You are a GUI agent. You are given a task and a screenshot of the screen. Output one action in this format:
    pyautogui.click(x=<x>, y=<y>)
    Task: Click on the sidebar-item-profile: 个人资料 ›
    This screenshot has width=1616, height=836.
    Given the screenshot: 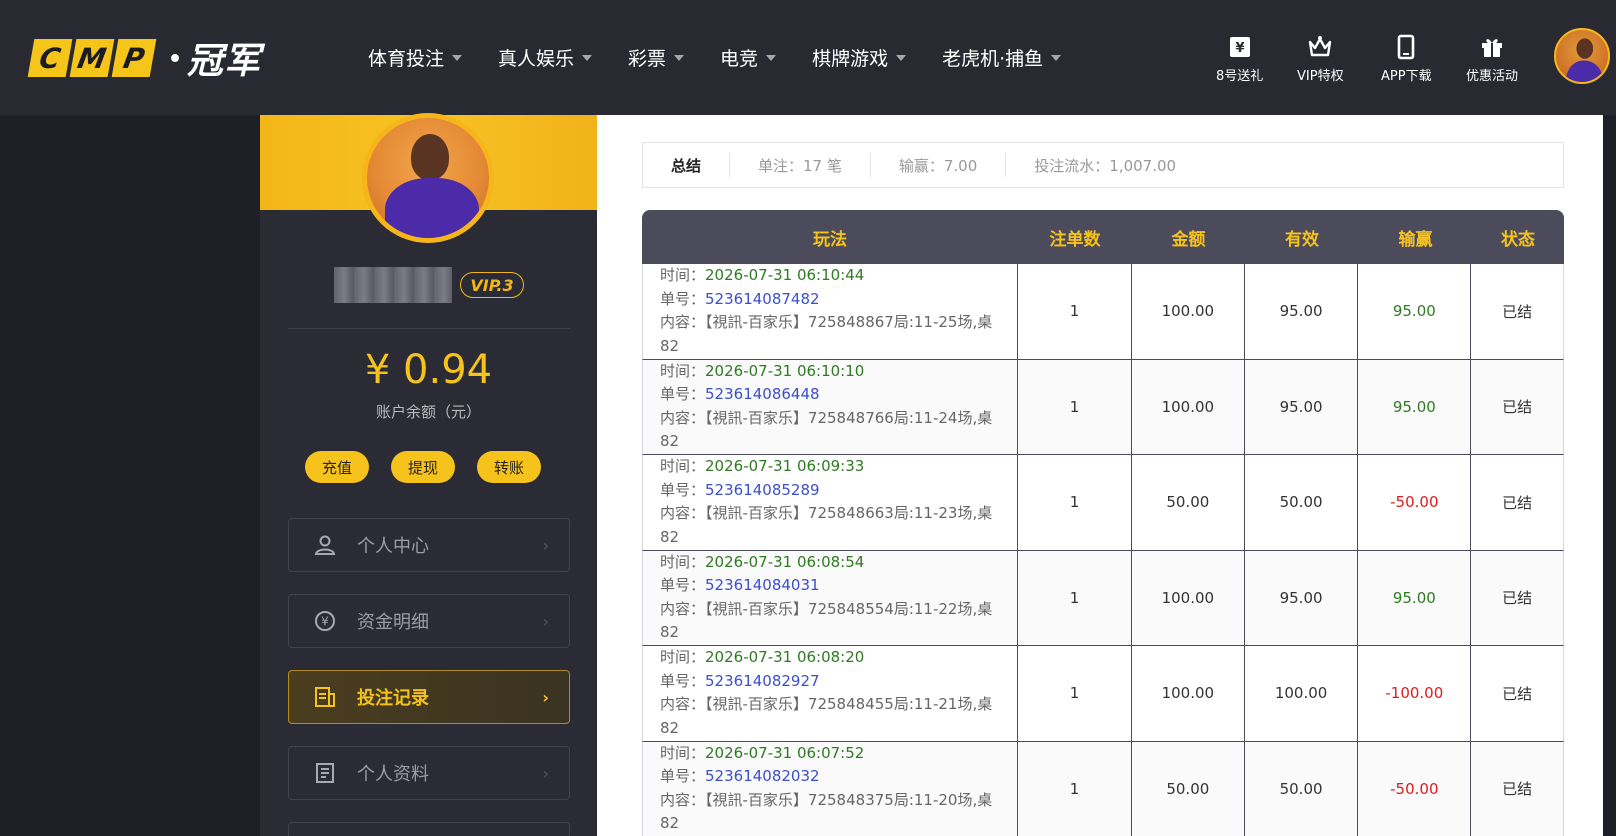 What is the action you would take?
    pyautogui.click(x=429, y=773)
    